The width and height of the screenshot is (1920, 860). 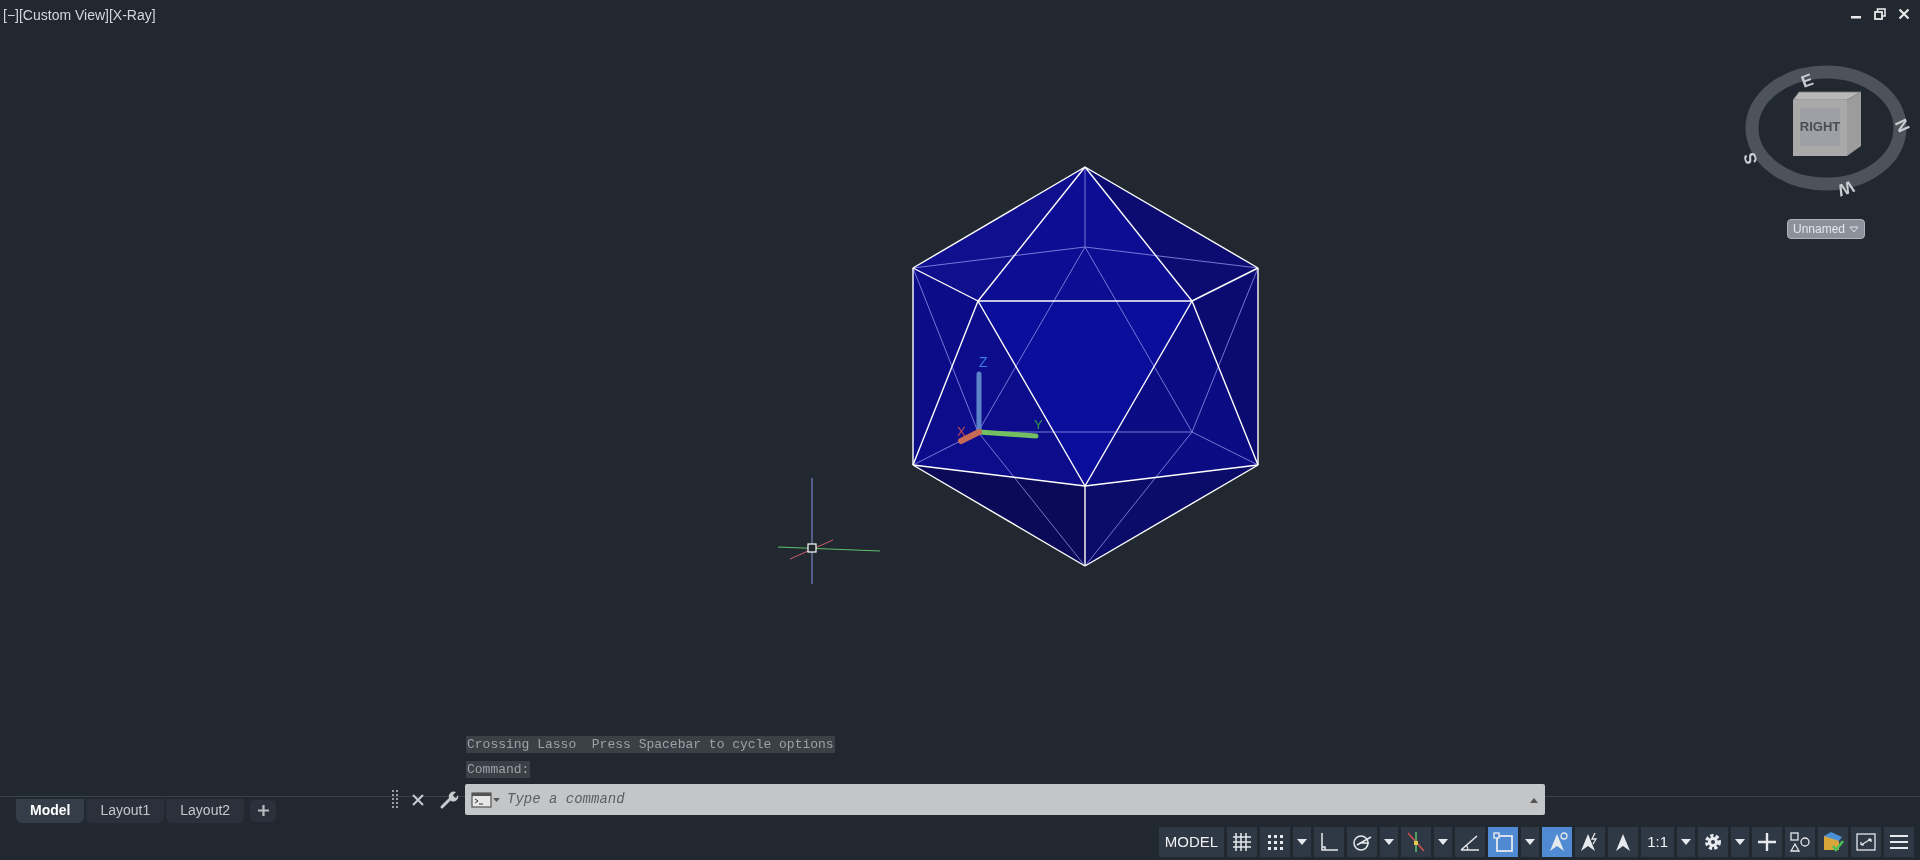 I want to click on compass-letter: E, so click(x=1807, y=80).